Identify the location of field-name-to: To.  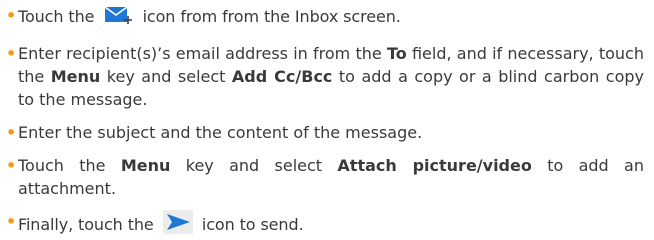
(396, 53).